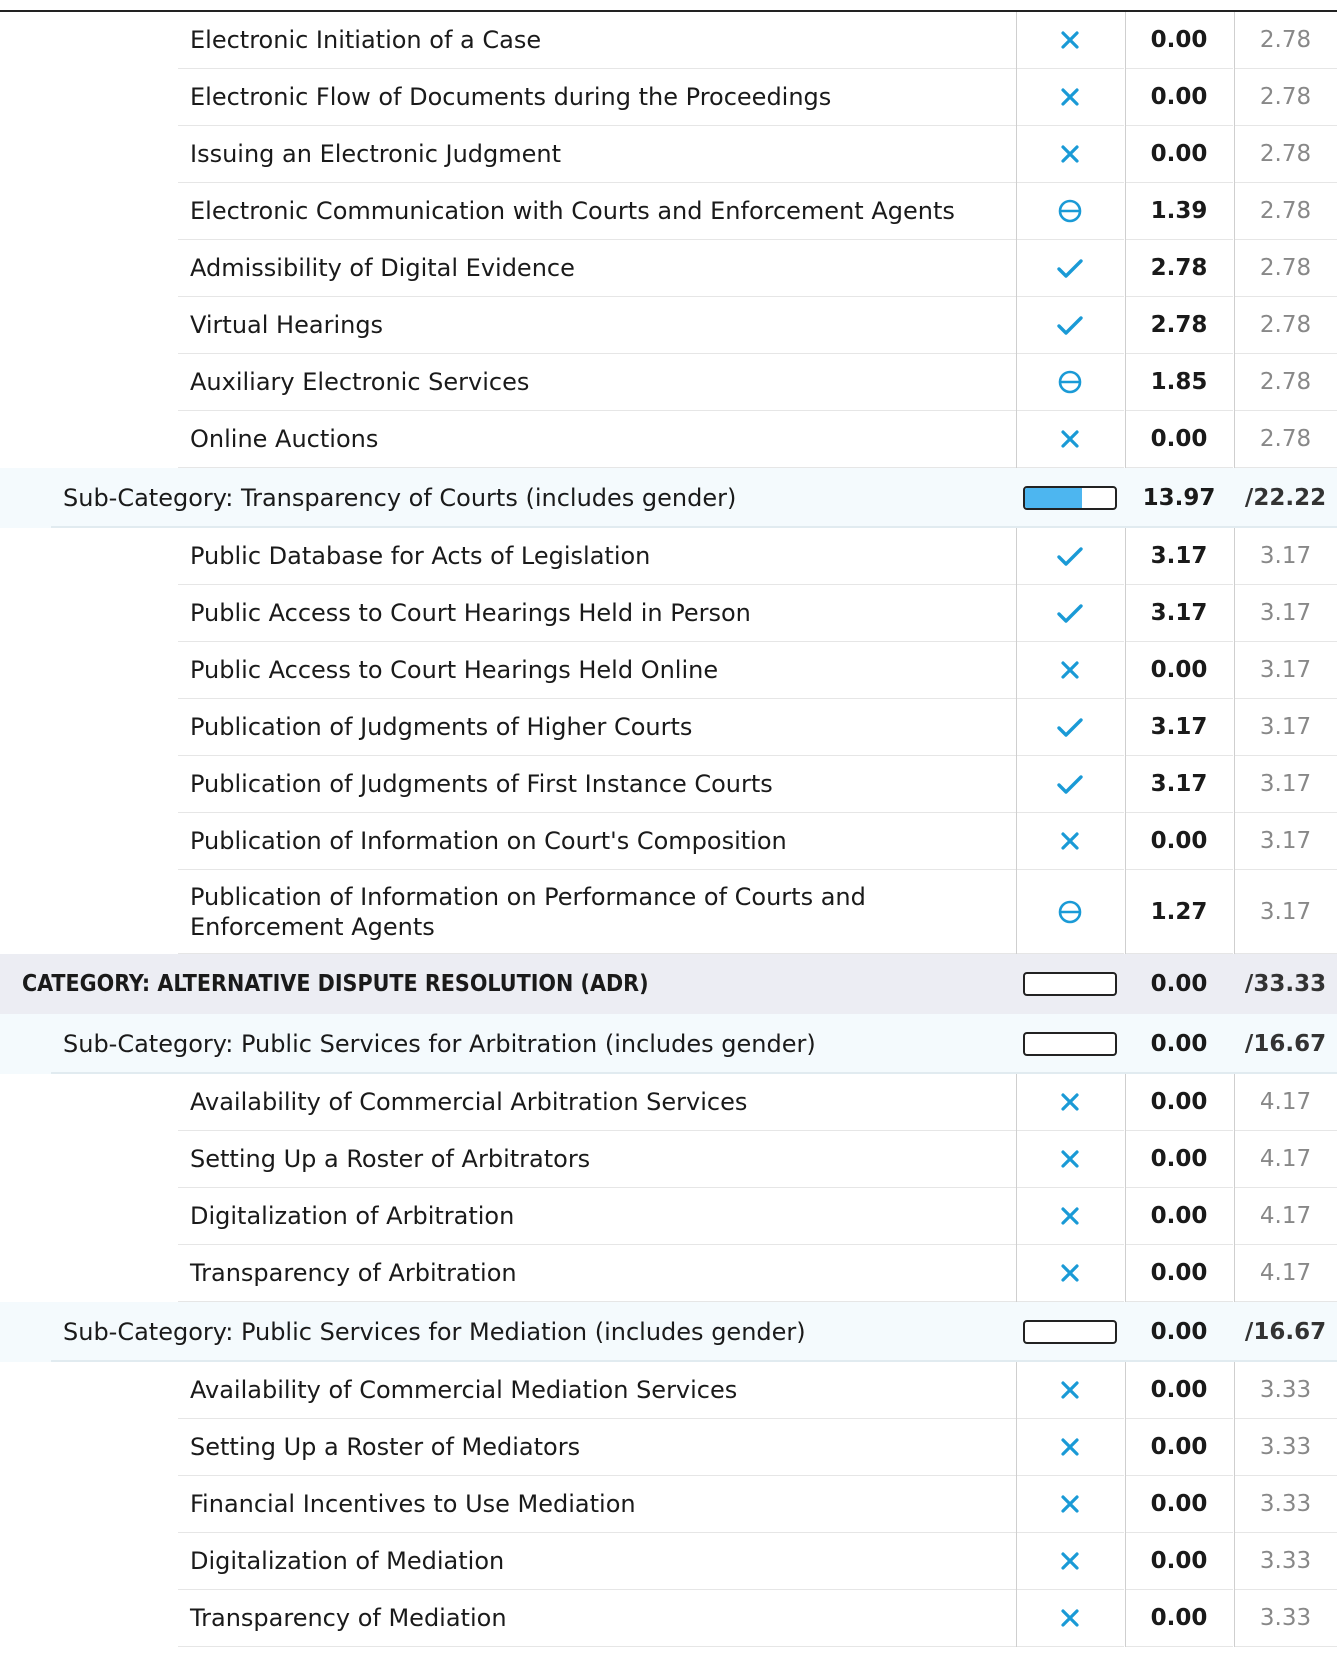  I want to click on progress-bar-fill, so click(1053, 498).